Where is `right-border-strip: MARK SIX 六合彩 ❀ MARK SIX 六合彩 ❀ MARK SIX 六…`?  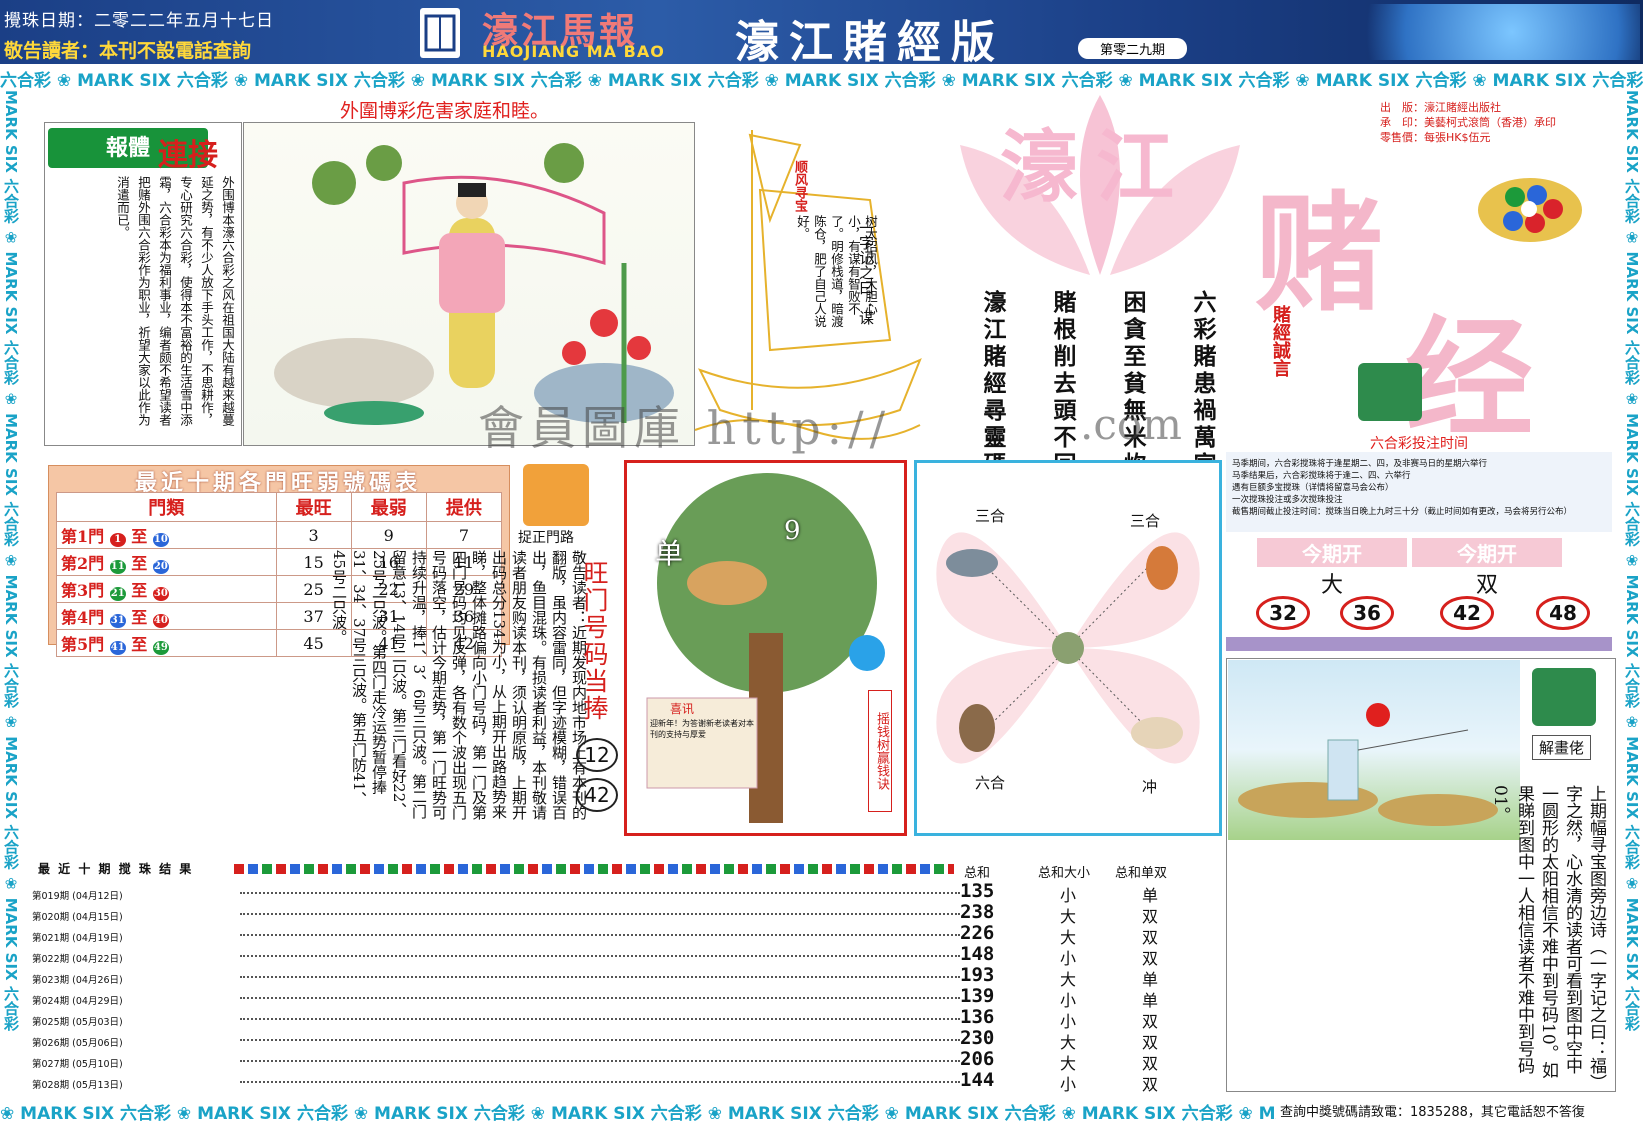
right-border-strip: MARK SIX 六合彩 ❀ MARK SIX 六合彩 ❀ MARK SIX 六… is located at coordinates (1630, 594).